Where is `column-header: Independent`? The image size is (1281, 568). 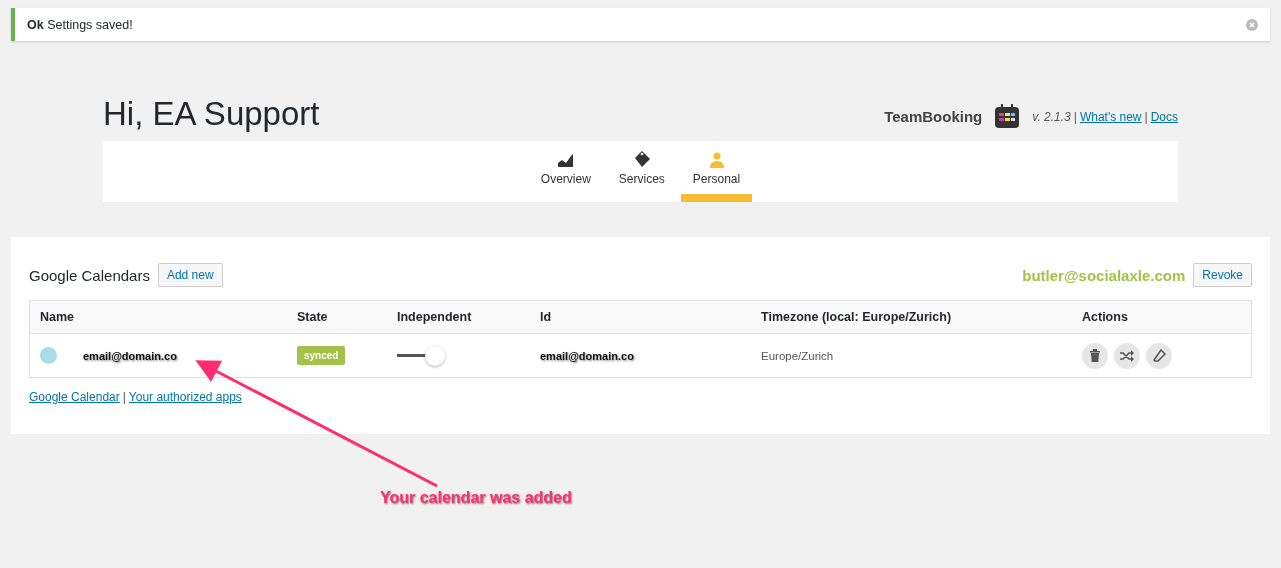
column-header: Independent is located at coordinates (435, 317).